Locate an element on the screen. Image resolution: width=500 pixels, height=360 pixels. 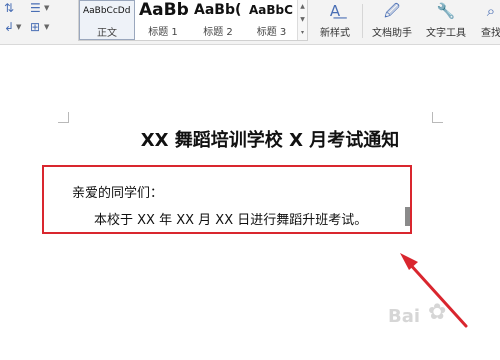
watermark-text: Bai is located at coordinates (404, 316).